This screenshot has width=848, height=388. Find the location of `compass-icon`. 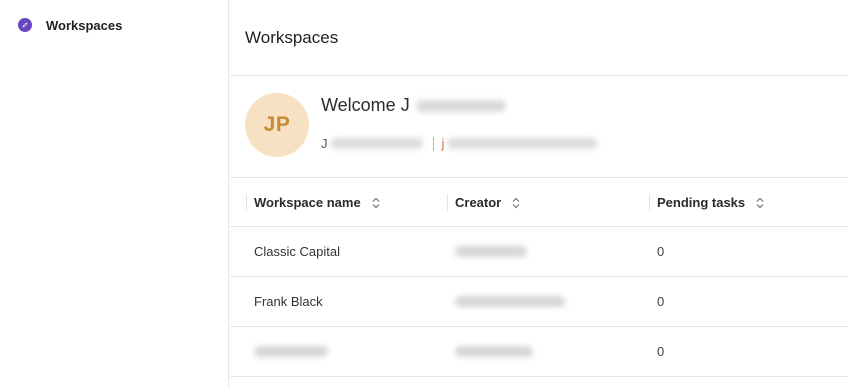

compass-icon is located at coordinates (25, 25).